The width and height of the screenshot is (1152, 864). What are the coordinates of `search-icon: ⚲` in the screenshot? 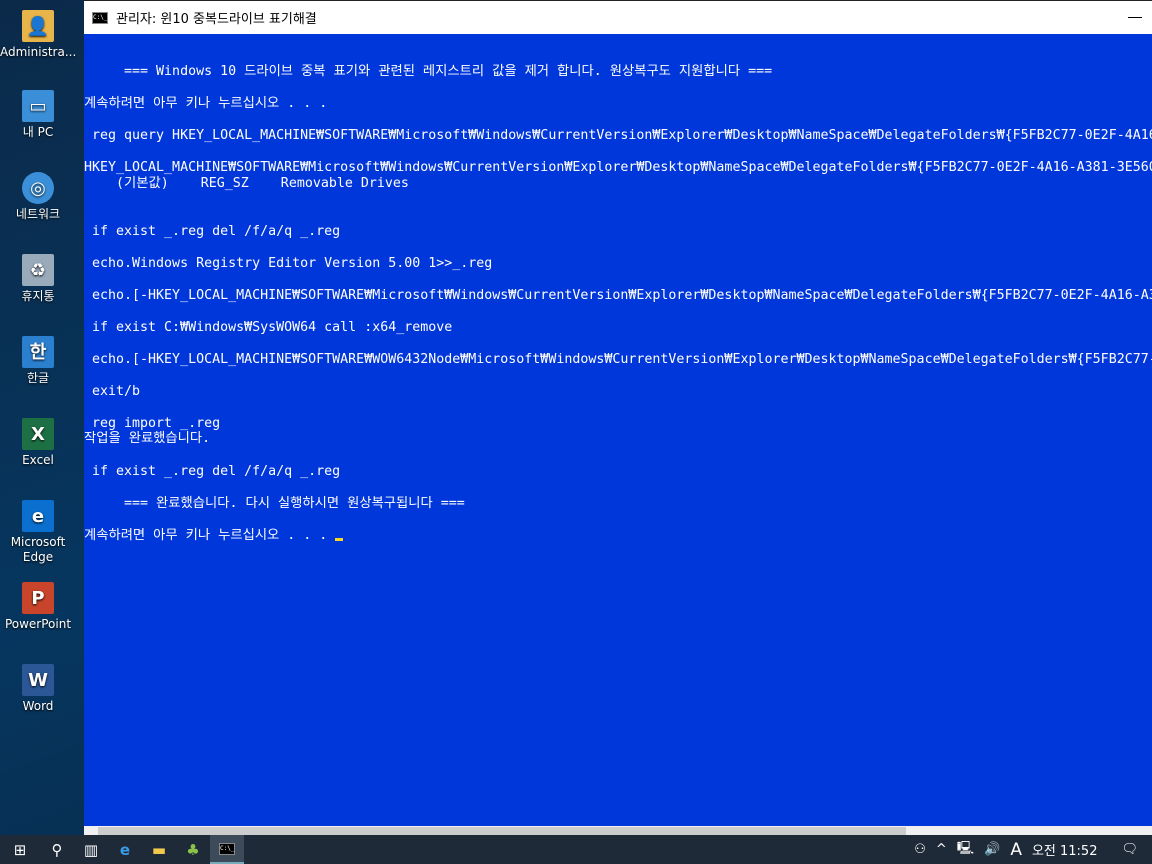 It's located at (57, 849).